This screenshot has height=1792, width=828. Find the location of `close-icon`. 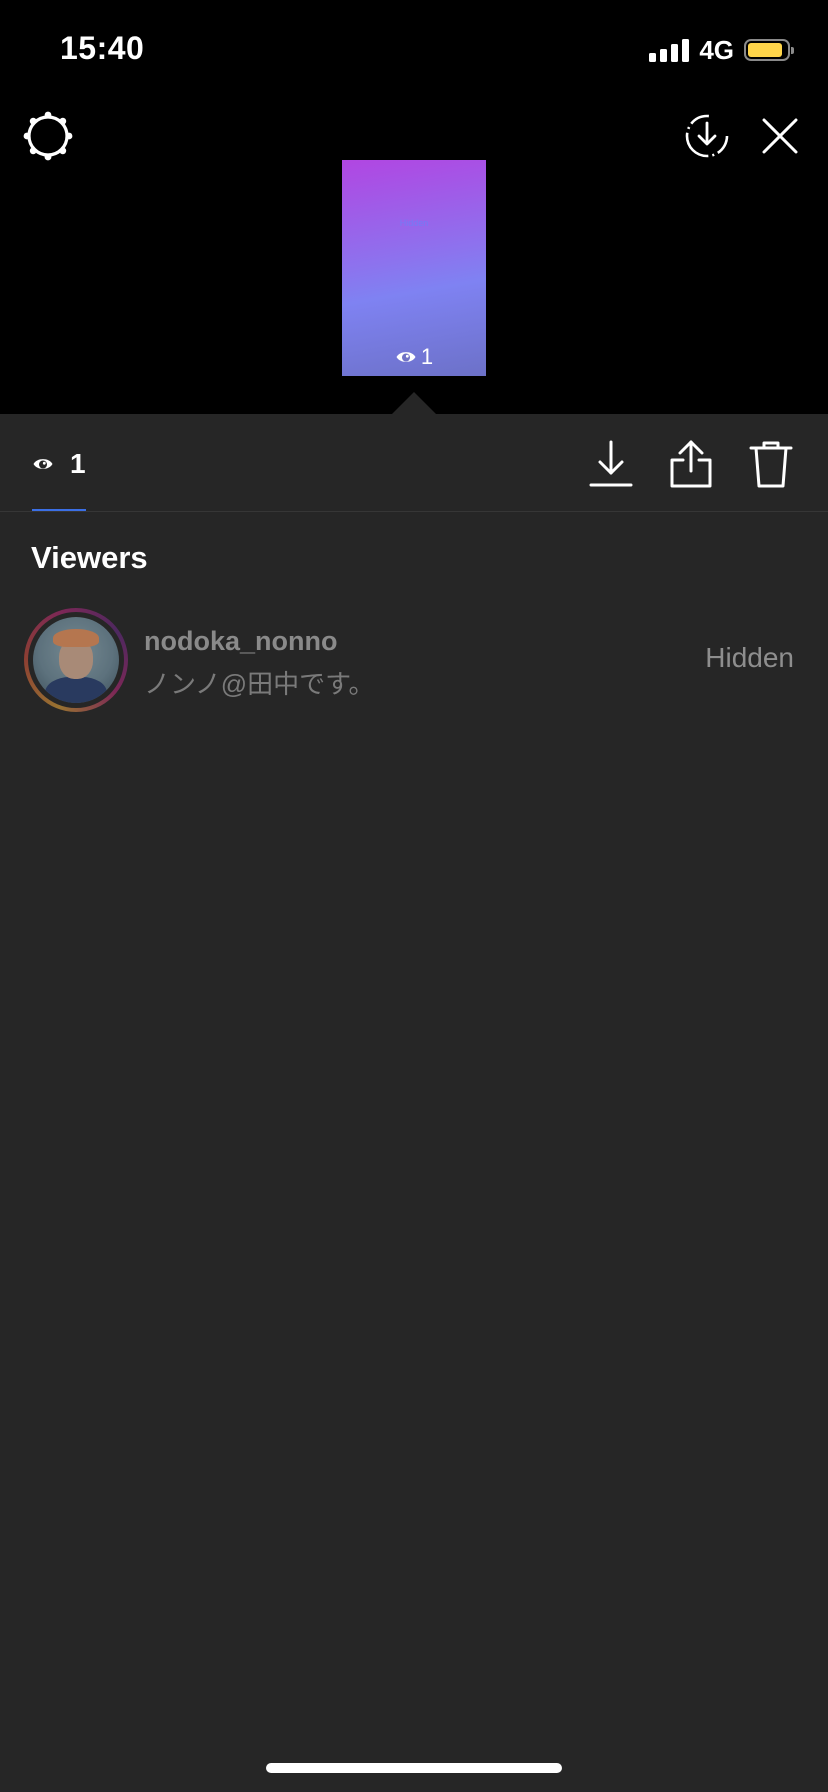

close-icon is located at coordinates (780, 136).